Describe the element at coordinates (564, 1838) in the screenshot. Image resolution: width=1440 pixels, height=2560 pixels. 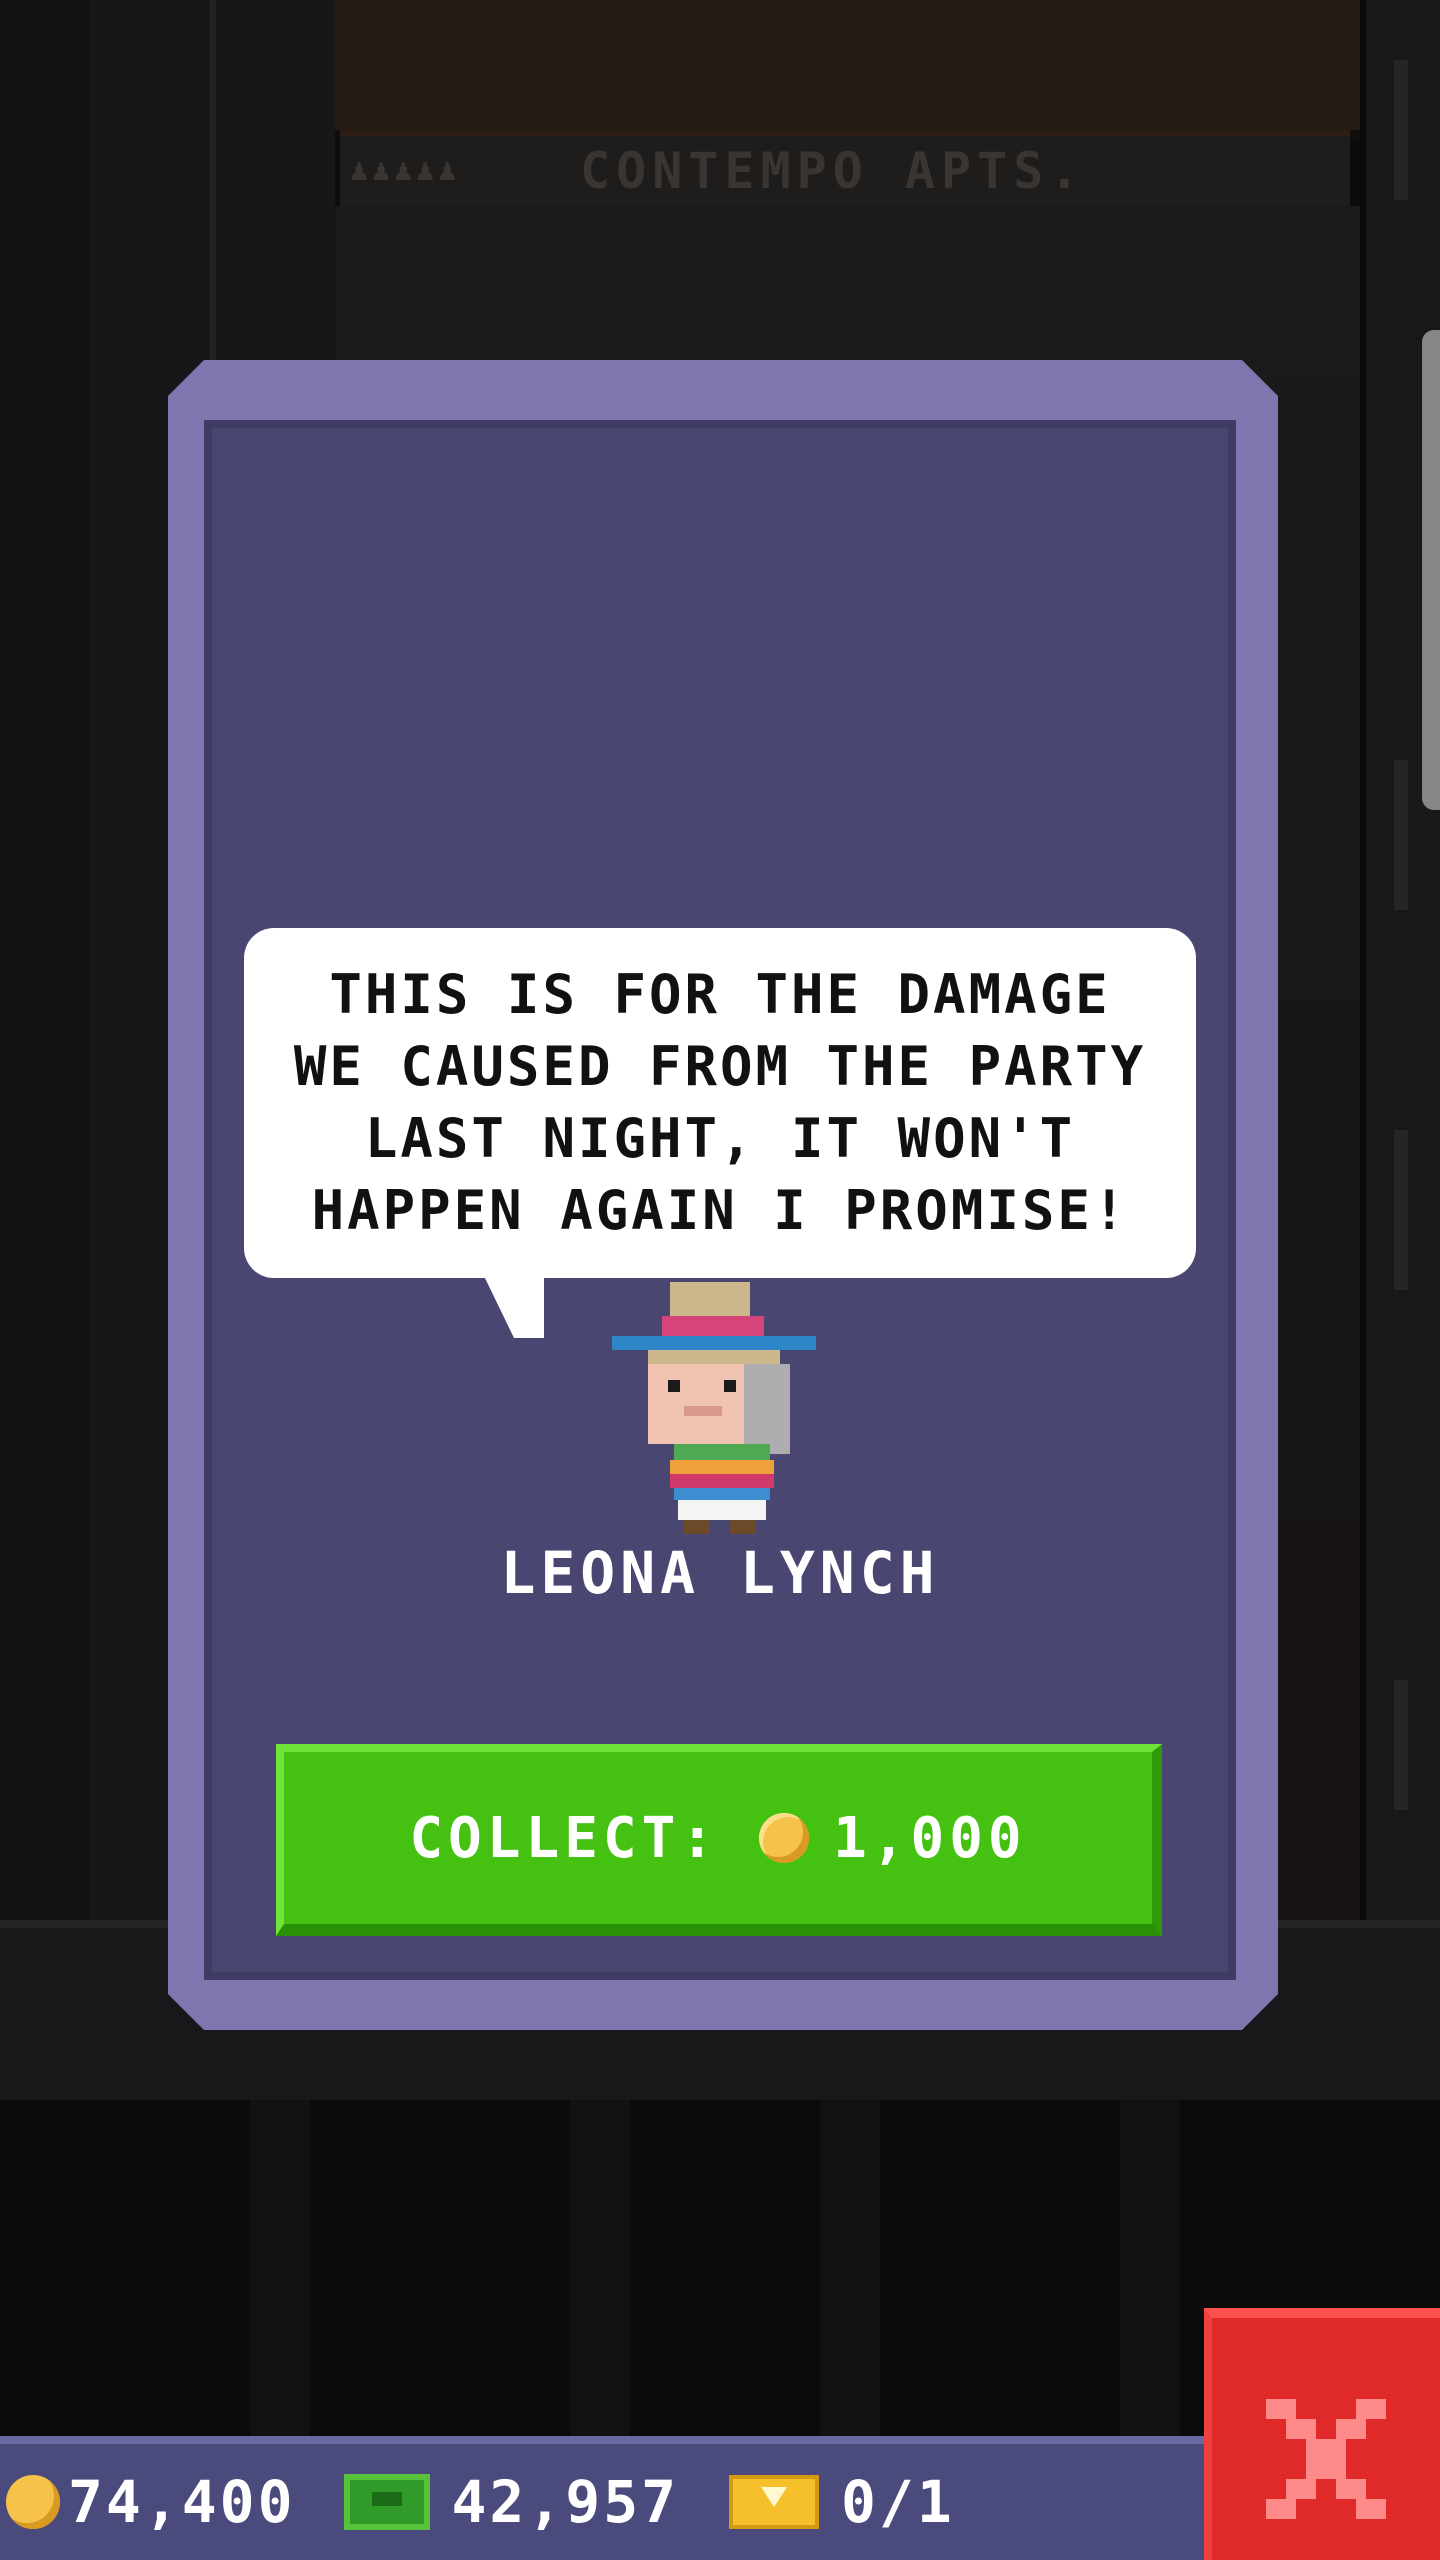
I see `collect-label: COLLECT:` at that location.